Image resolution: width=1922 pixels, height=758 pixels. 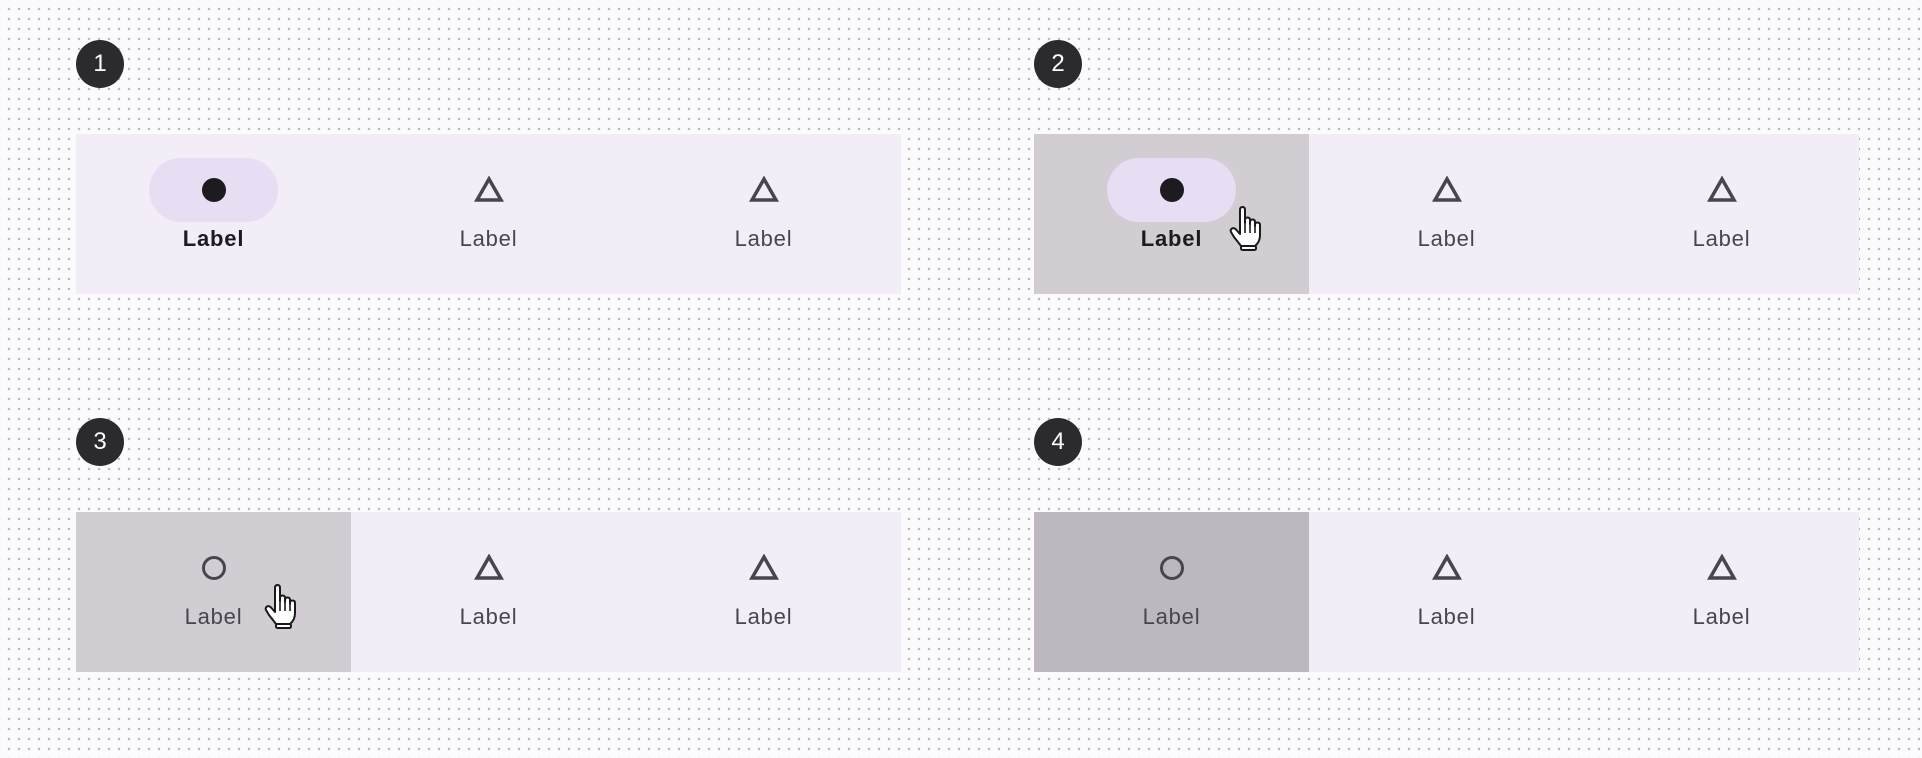 I want to click on step-number-badge: 3, so click(x=100, y=442).